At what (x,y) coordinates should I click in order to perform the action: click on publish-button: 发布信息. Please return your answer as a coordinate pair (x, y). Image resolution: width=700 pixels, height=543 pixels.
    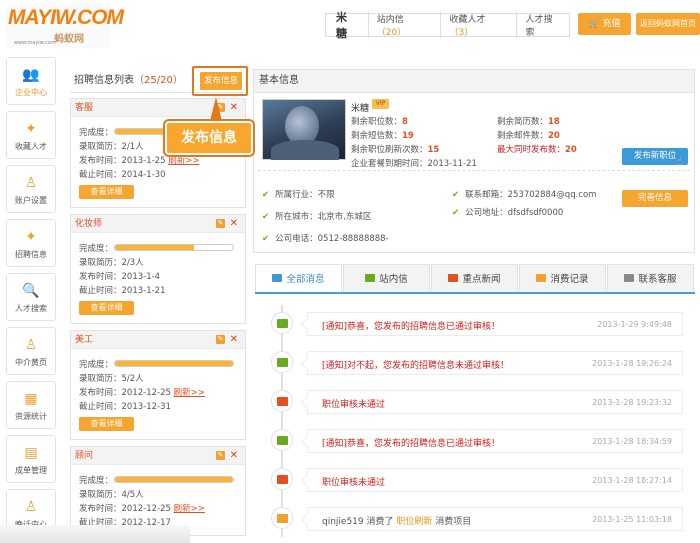
    Looking at the image, I should click on (221, 81).